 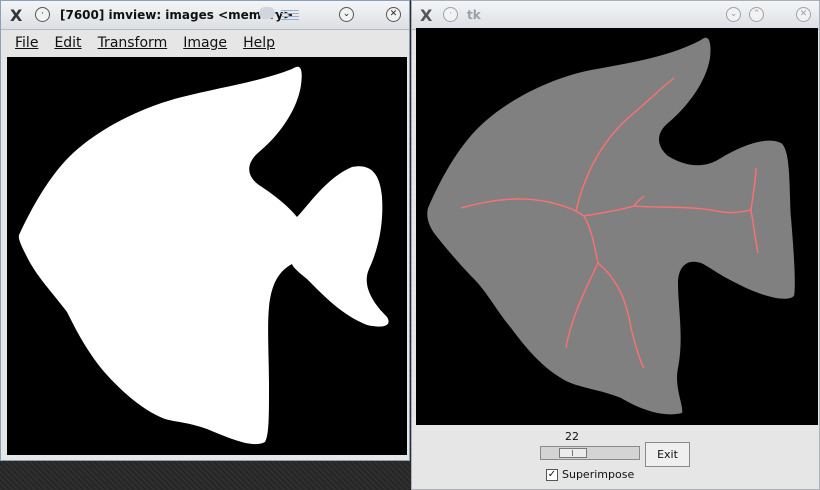 I want to click on menu-file: File, so click(x=26, y=43).